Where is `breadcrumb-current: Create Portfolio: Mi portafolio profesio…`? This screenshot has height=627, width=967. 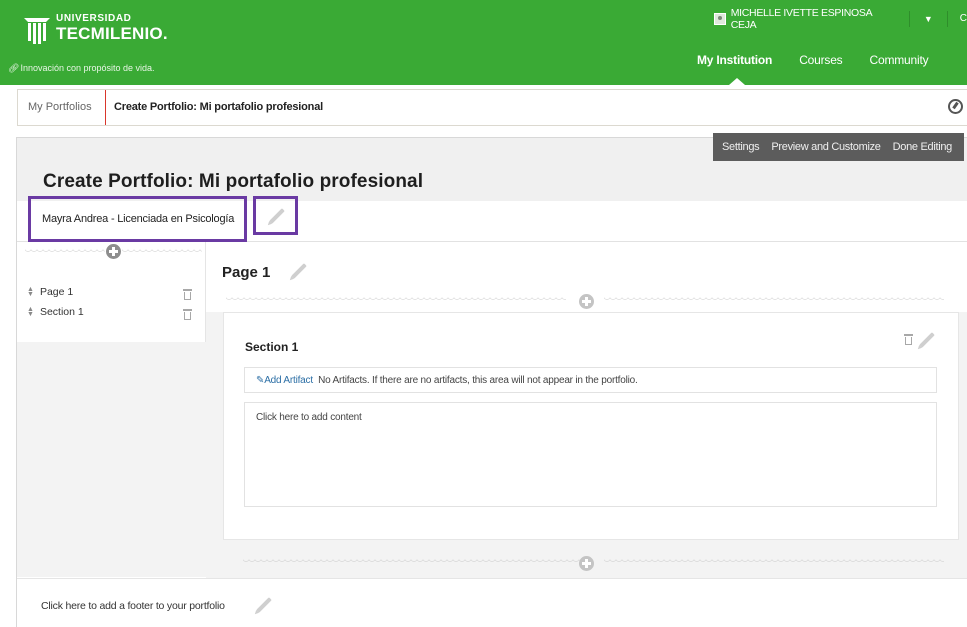 breadcrumb-current: Create Portfolio: Mi portafolio profesio… is located at coordinates (218, 107).